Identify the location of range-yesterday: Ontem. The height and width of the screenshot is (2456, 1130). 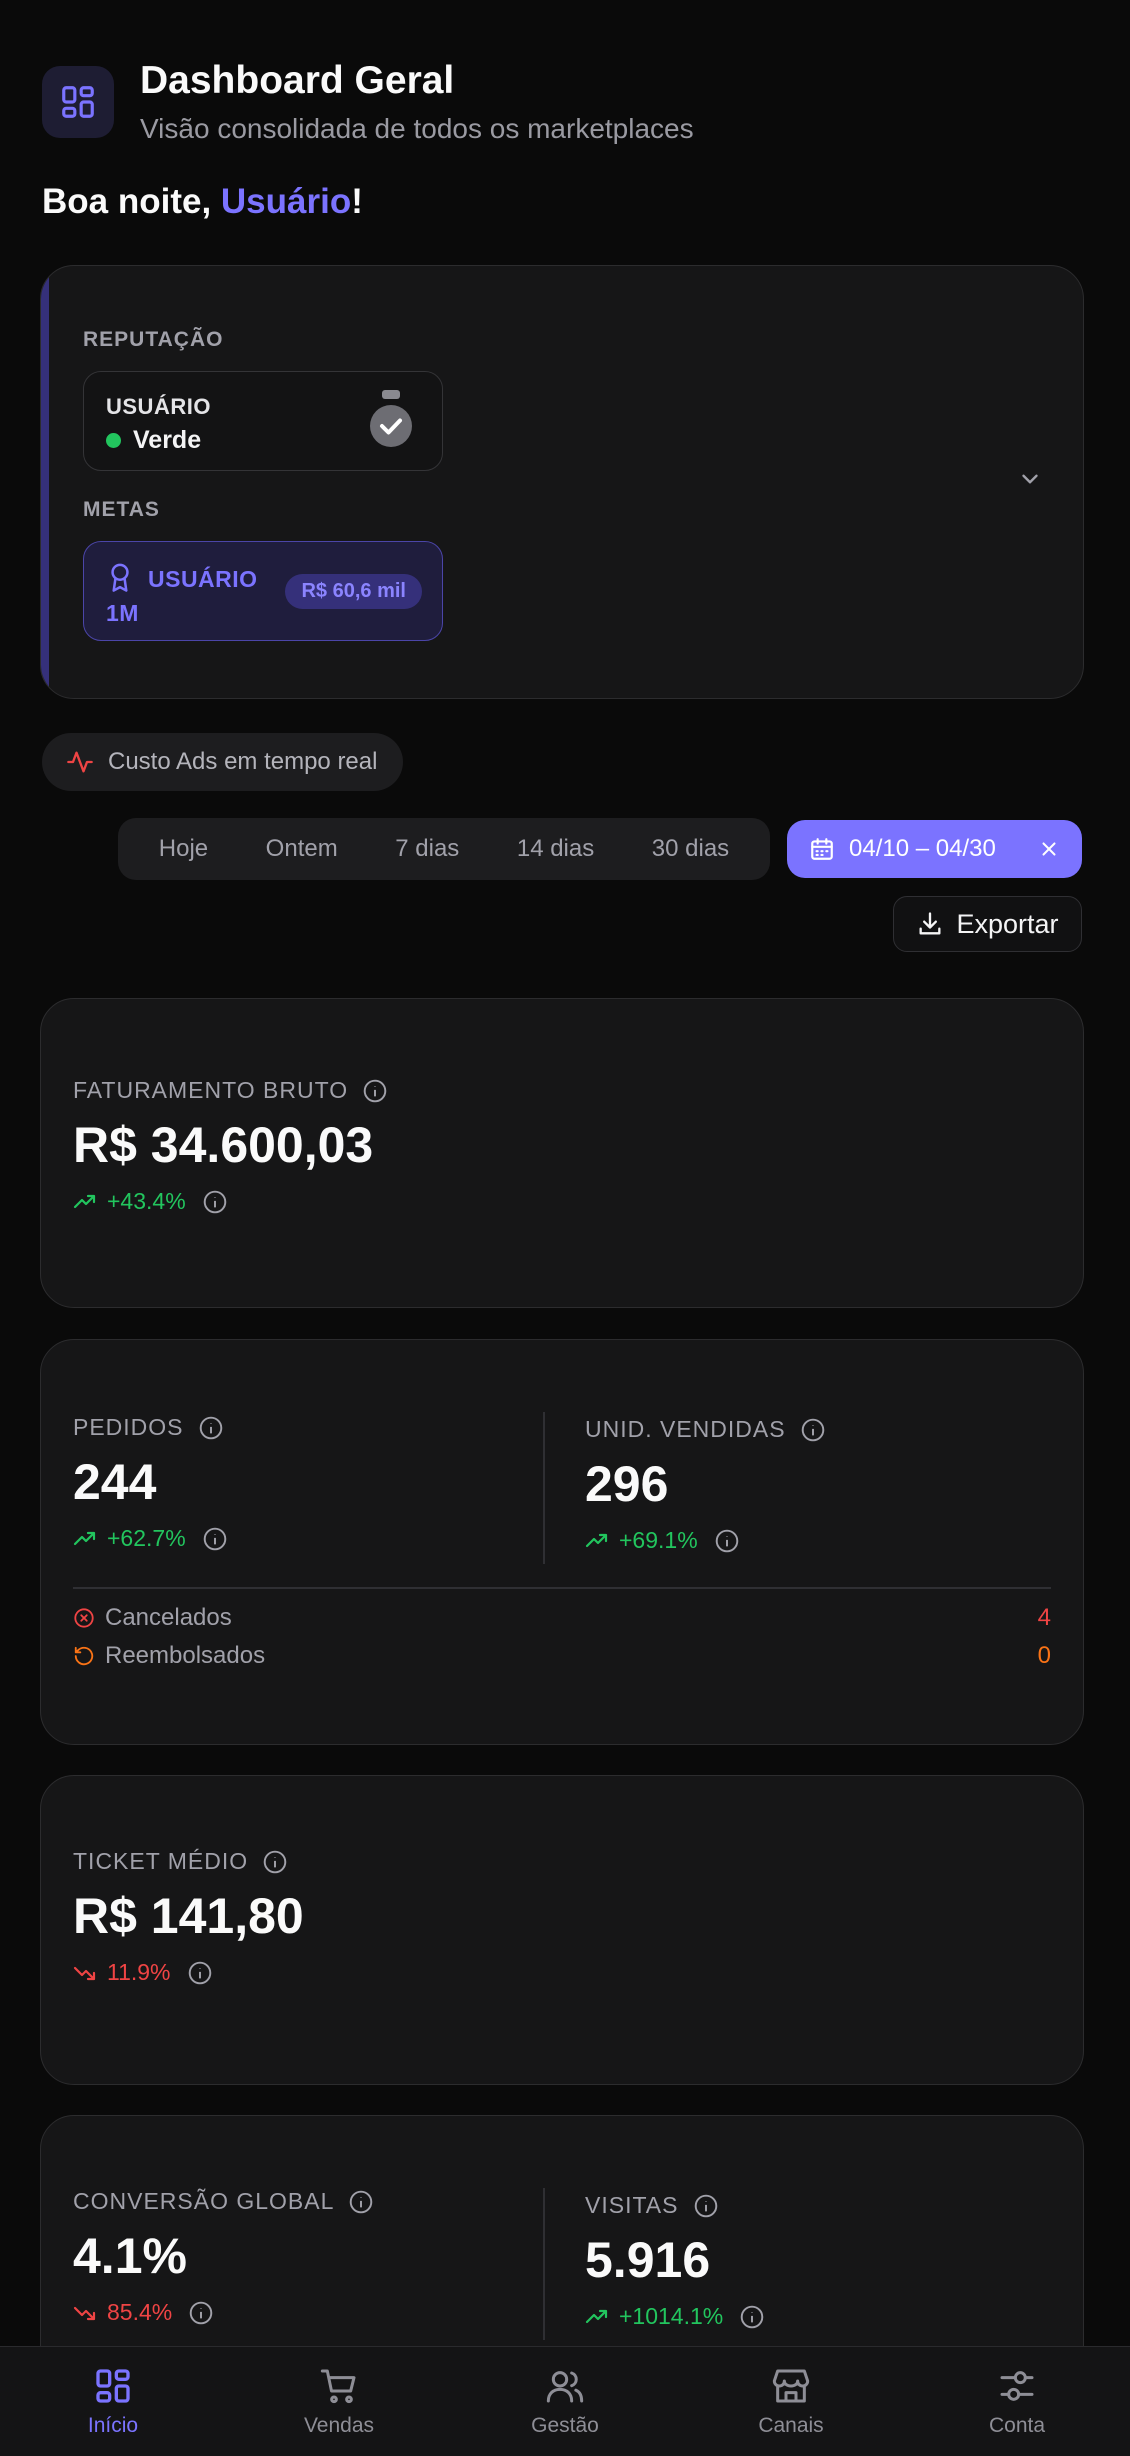
(302, 849).